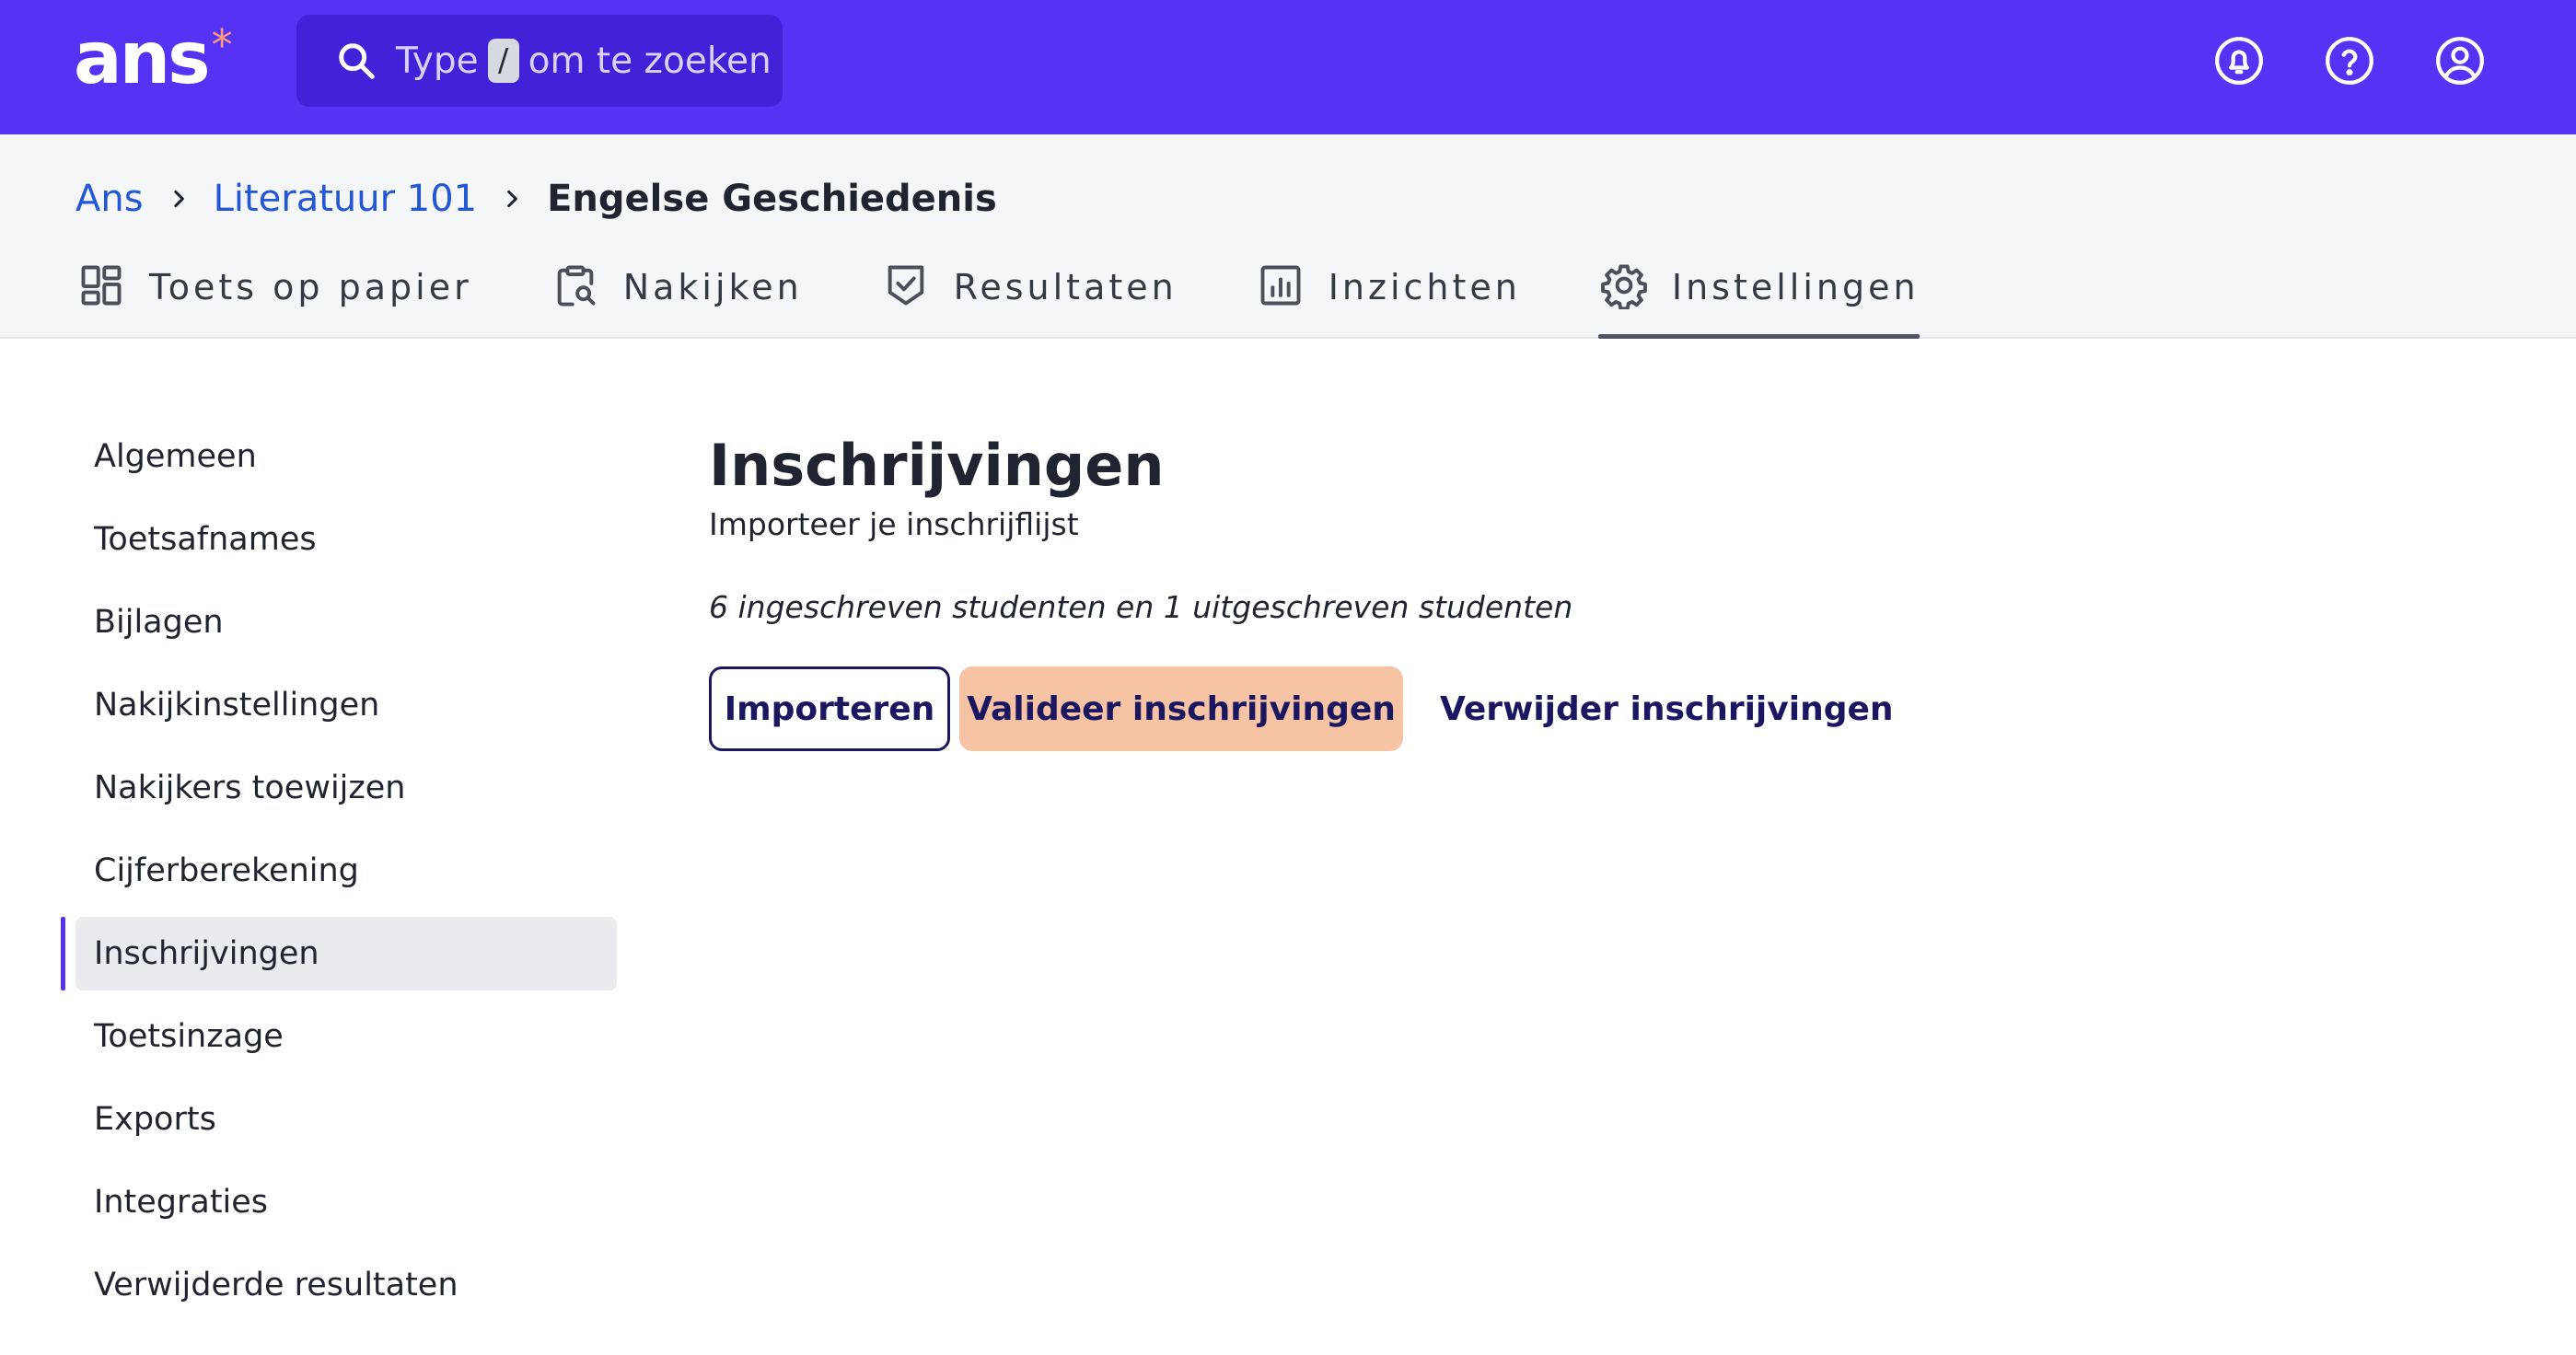 The image size is (2576, 1355). I want to click on search-bar: Type / om te zoeken, so click(539, 61).